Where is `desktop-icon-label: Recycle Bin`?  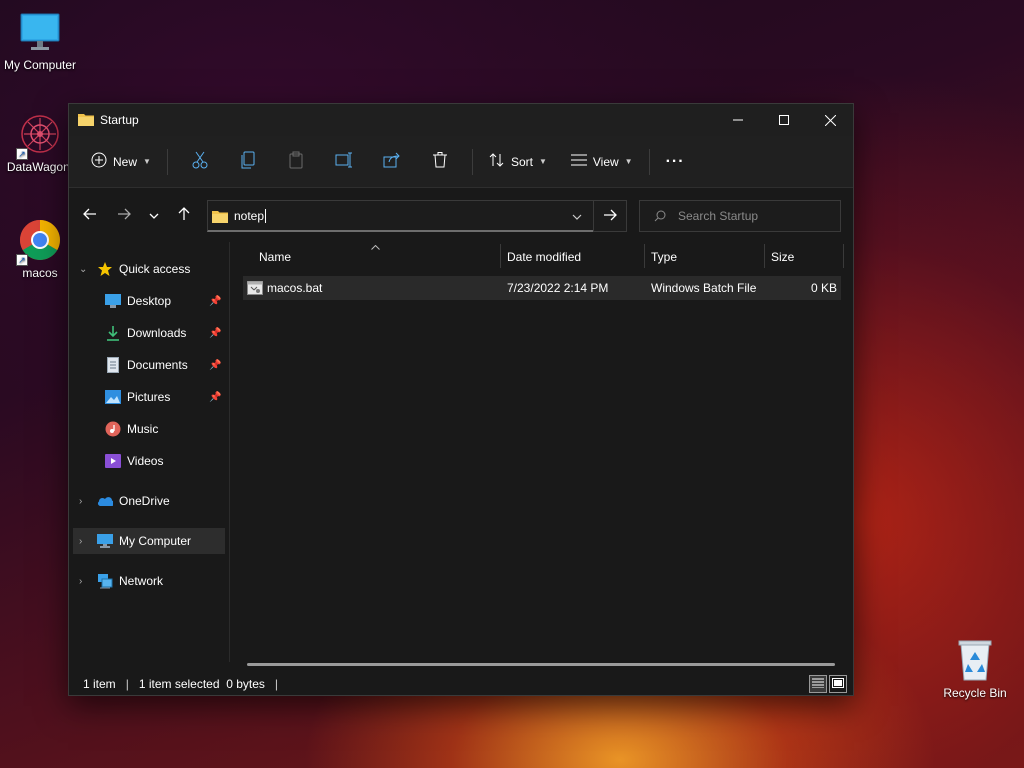
desktop-icon-label: Recycle Bin is located at coordinates (975, 693).